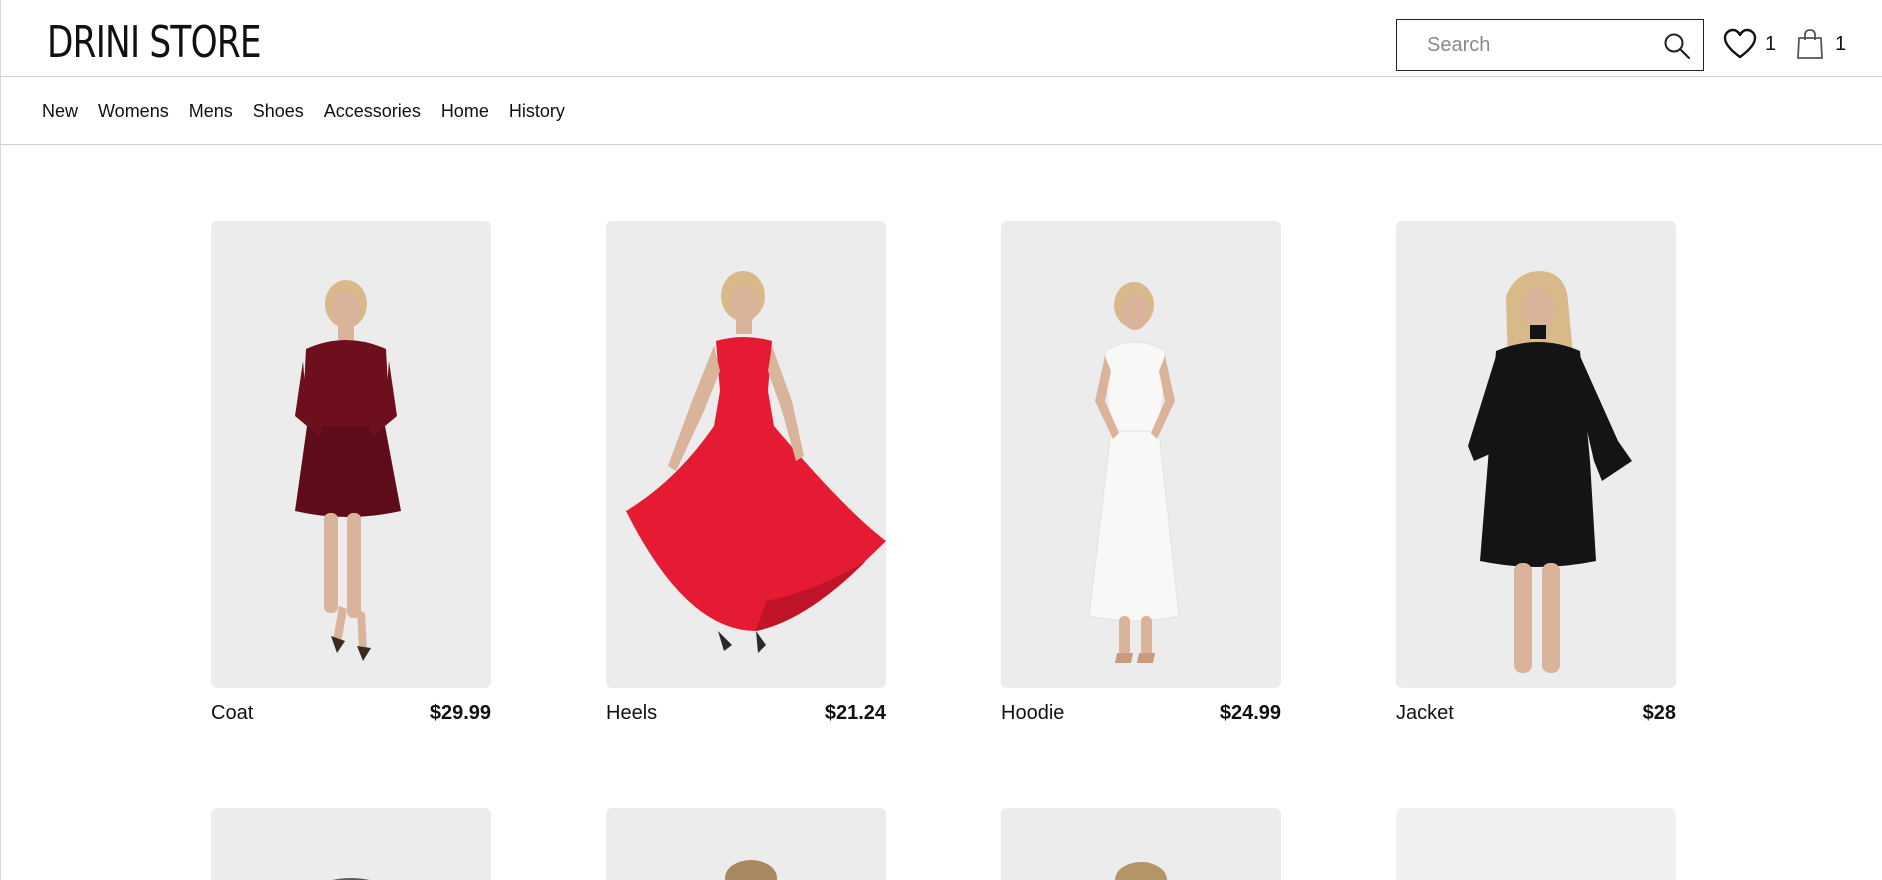 The width and height of the screenshot is (1882, 880). What do you see at coordinates (60, 111) in the screenshot?
I see `nav-item-new: New` at bounding box center [60, 111].